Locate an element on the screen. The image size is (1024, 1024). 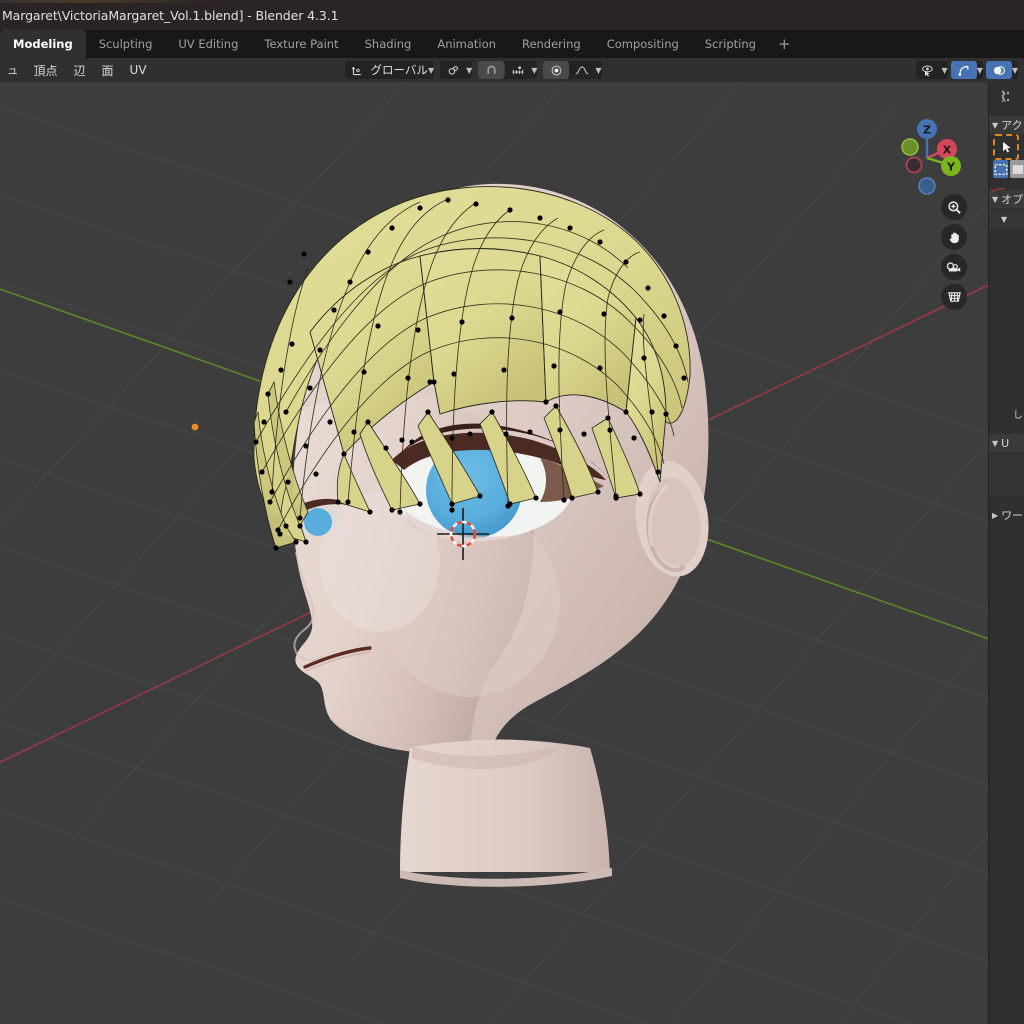
select-mode-set-button is located at coordinates (1000, 169).